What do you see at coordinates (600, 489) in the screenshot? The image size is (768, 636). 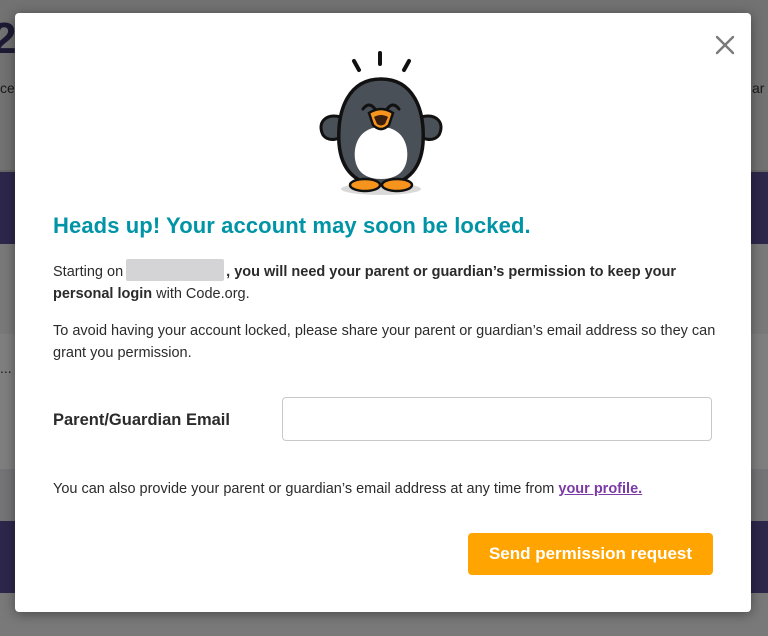 I see `profile-link: your profile.` at bounding box center [600, 489].